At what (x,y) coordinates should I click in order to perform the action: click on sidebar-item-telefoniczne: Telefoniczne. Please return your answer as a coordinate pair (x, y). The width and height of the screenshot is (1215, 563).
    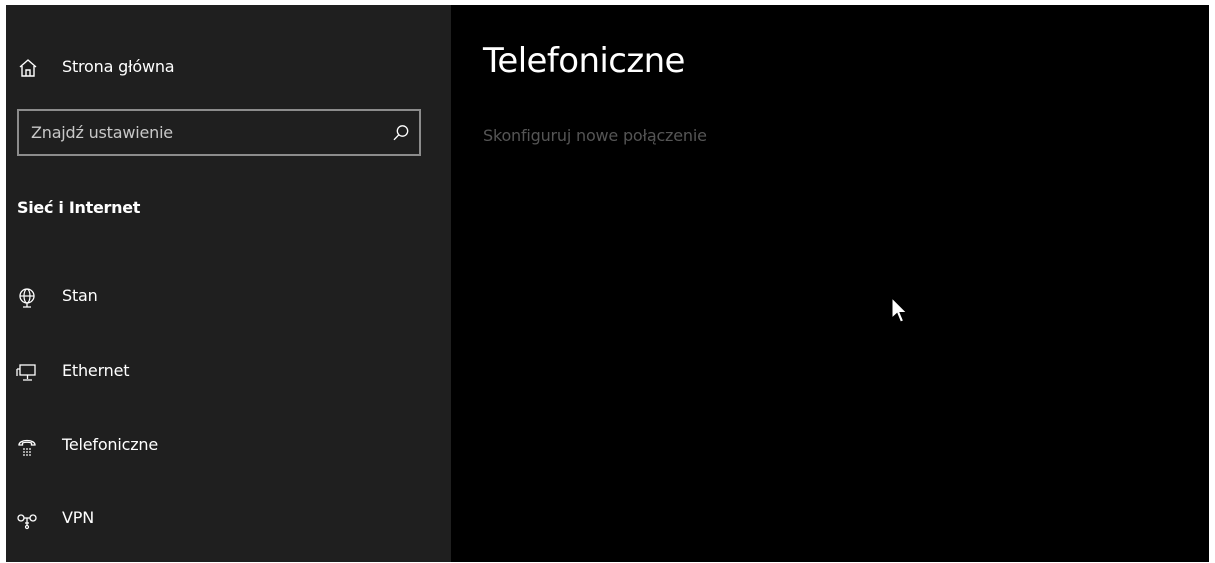
    Looking at the image, I should click on (228, 447).